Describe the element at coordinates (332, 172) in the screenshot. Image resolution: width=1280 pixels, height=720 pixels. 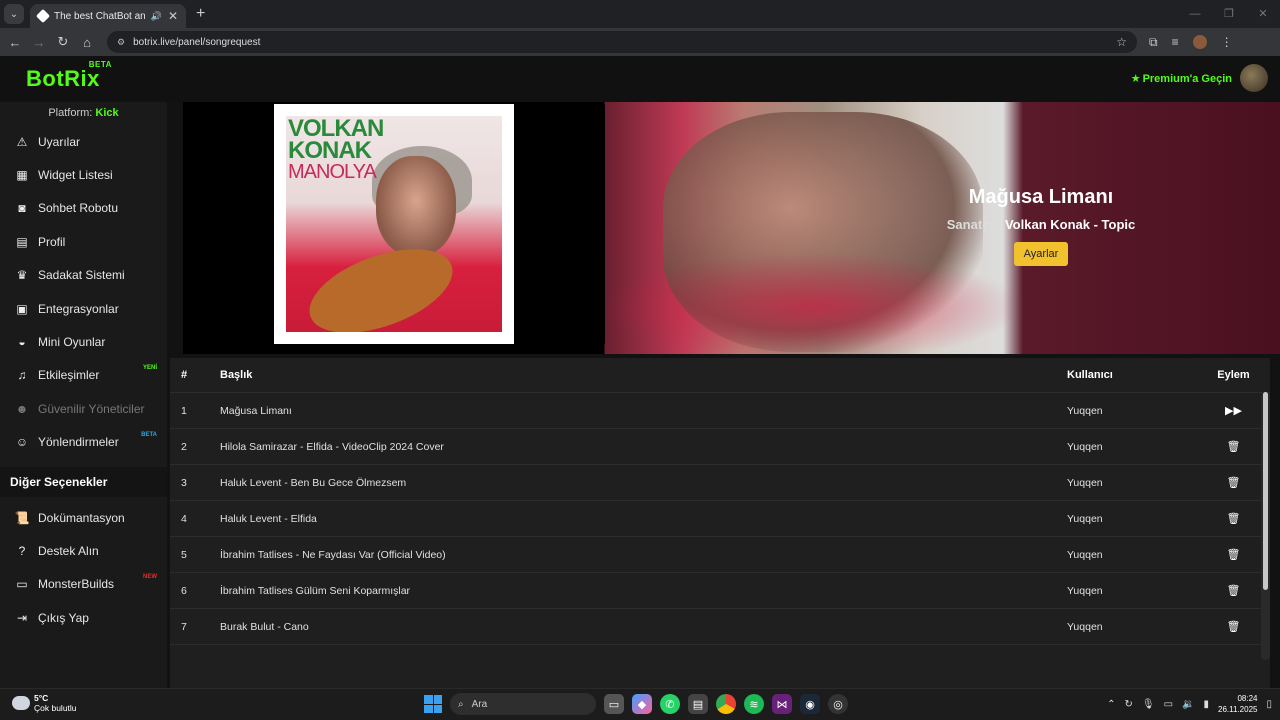
I see `cover-album-title: MANOLYA` at that location.